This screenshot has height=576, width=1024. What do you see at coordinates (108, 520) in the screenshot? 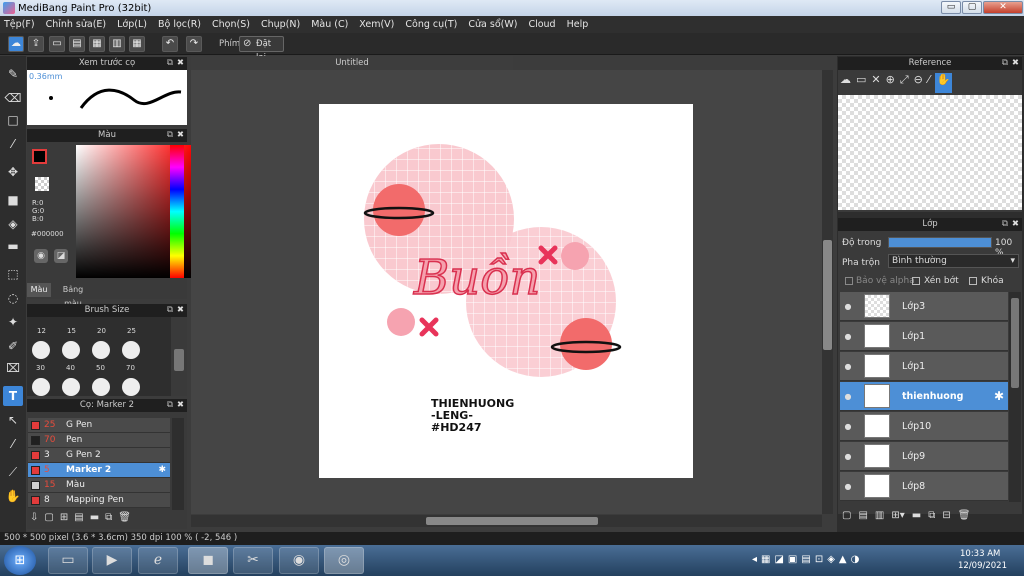
I see `duplicate-icon: ⧉` at bounding box center [108, 520].